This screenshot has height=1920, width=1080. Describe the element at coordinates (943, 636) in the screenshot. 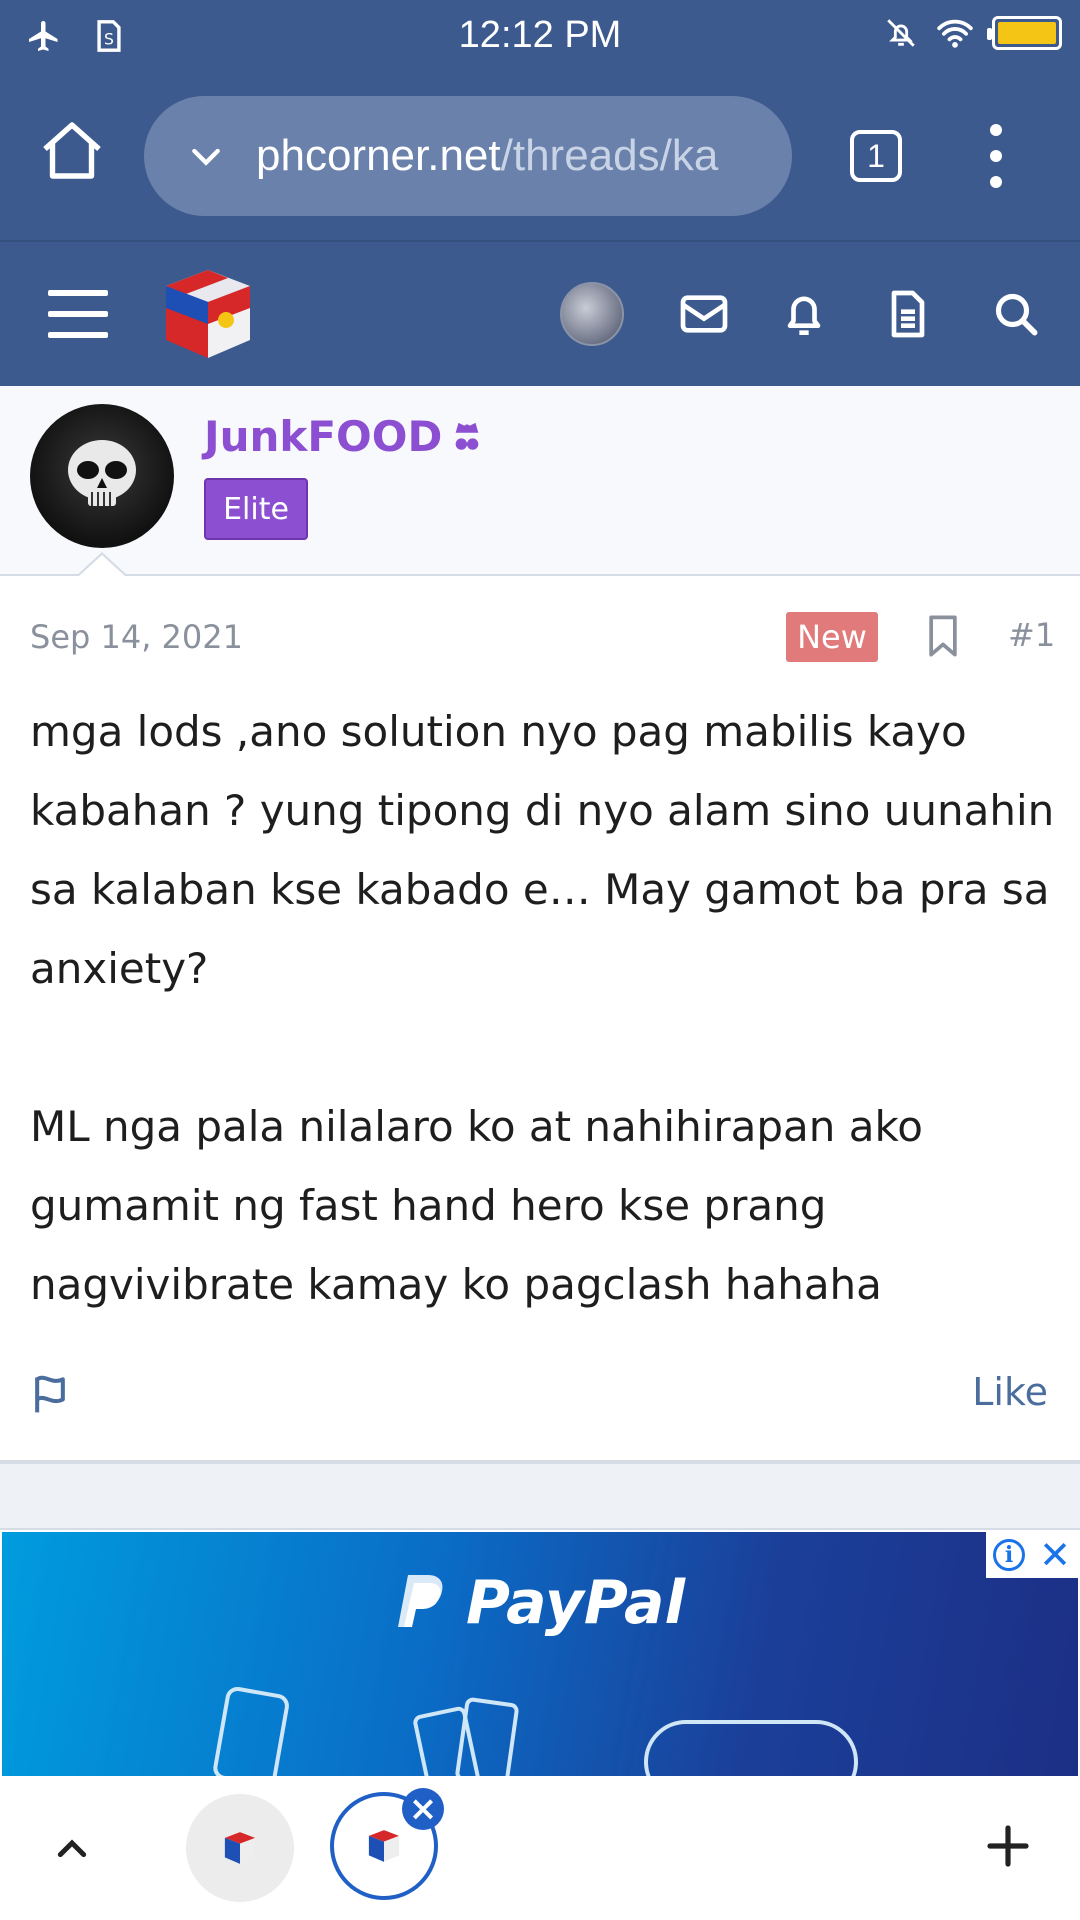

I see `bookmark-icon` at that location.